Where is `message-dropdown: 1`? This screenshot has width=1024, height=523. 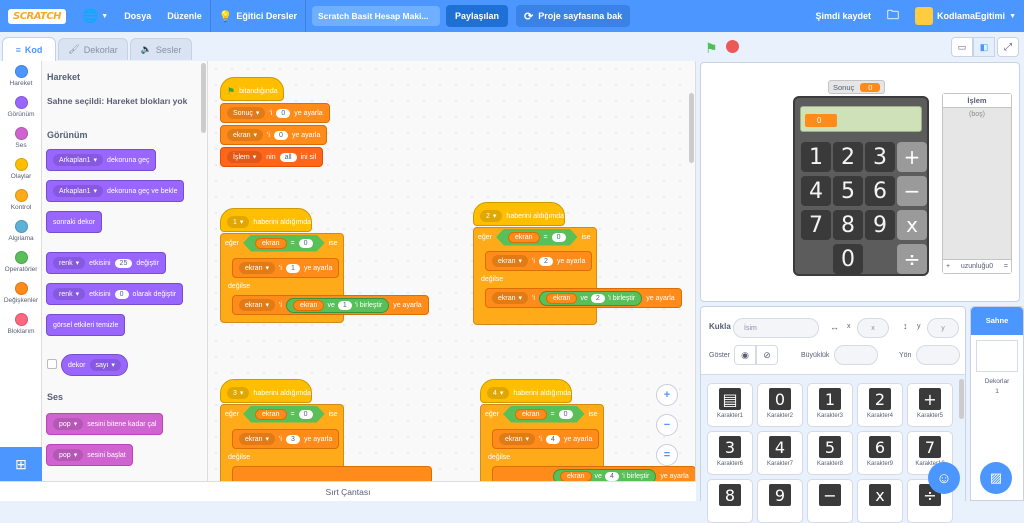
message-dropdown: 1 is located at coordinates (238, 222).